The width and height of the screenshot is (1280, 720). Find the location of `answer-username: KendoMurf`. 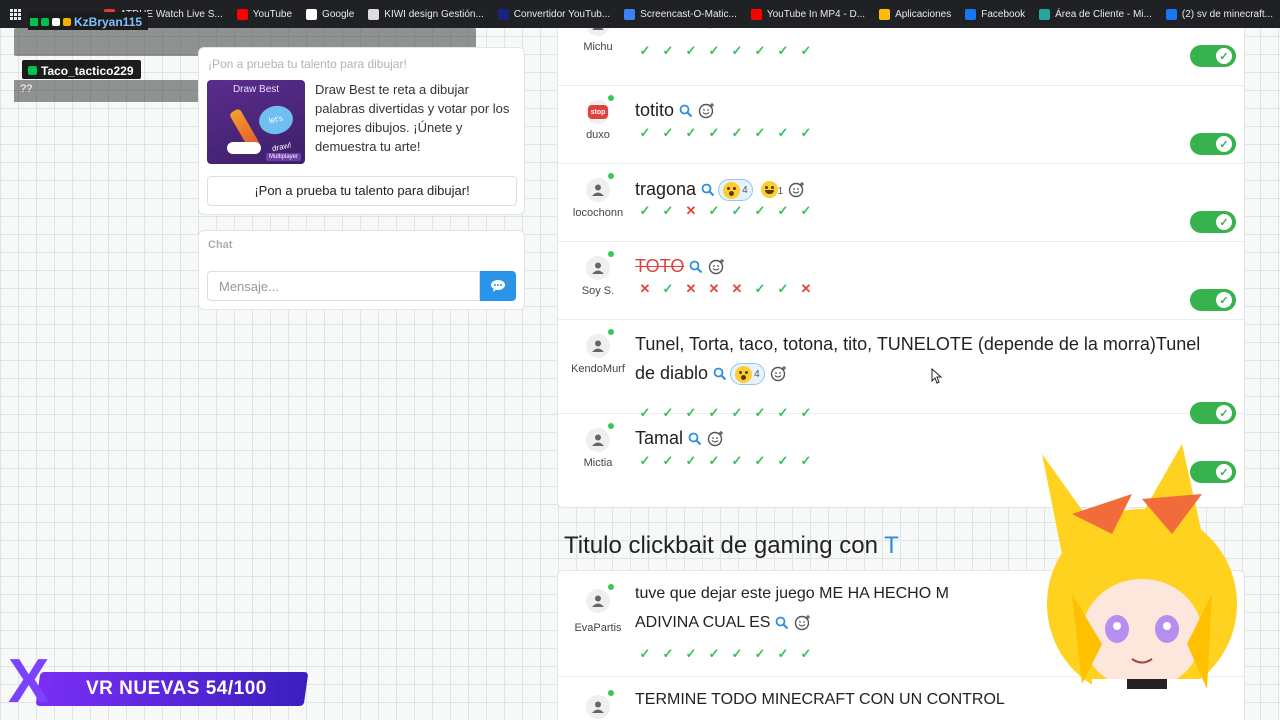

answer-username: KendoMurf is located at coordinates (598, 369).